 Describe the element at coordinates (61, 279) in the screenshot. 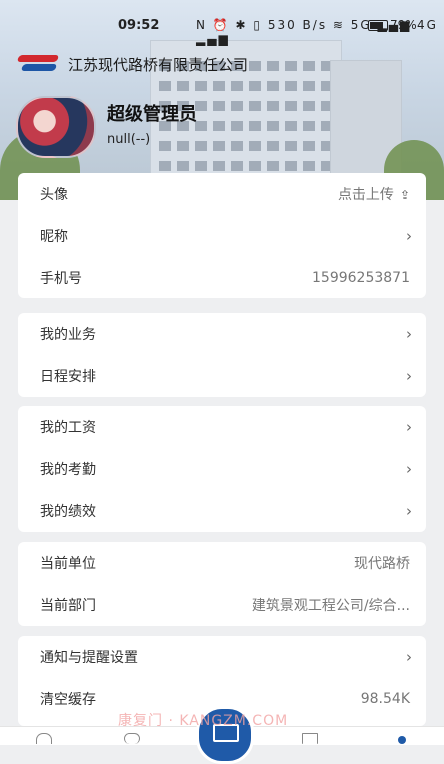

I see `row-label: 手机号` at that location.